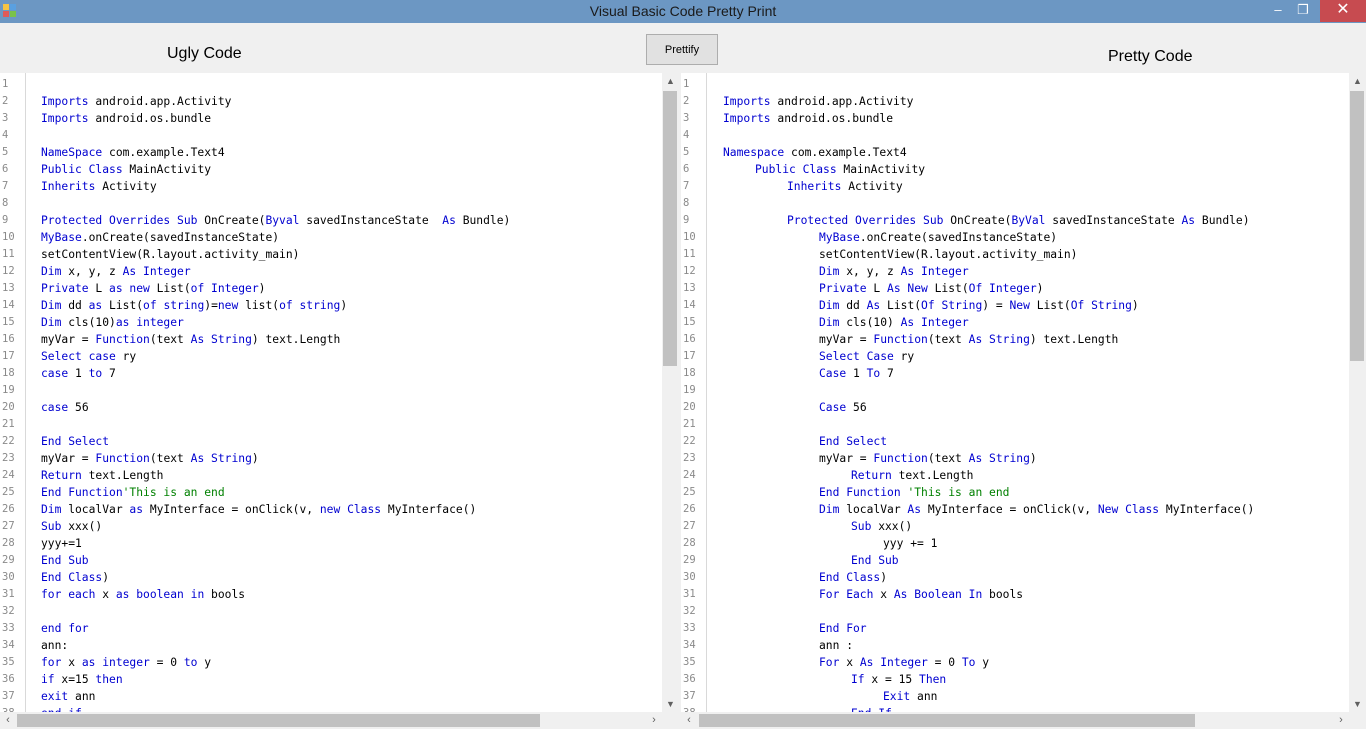 The width and height of the screenshot is (1366, 729). What do you see at coordinates (856, 356) in the screenshot?
I see `keyword-token: Select Case` at bounding box center [856, 356].